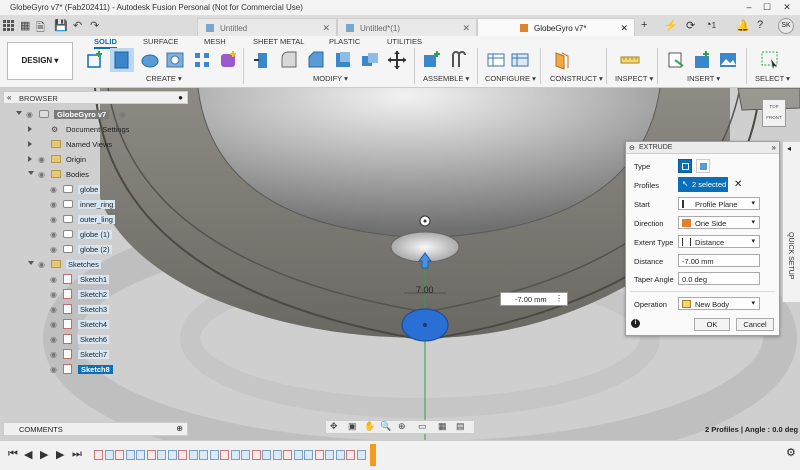 The image size is (800, 470). What do you see at coordinates (510, 78) in the screenshot?
I see `configure-menu: CONFIGURE ▾` at bounding box center [510, 78].